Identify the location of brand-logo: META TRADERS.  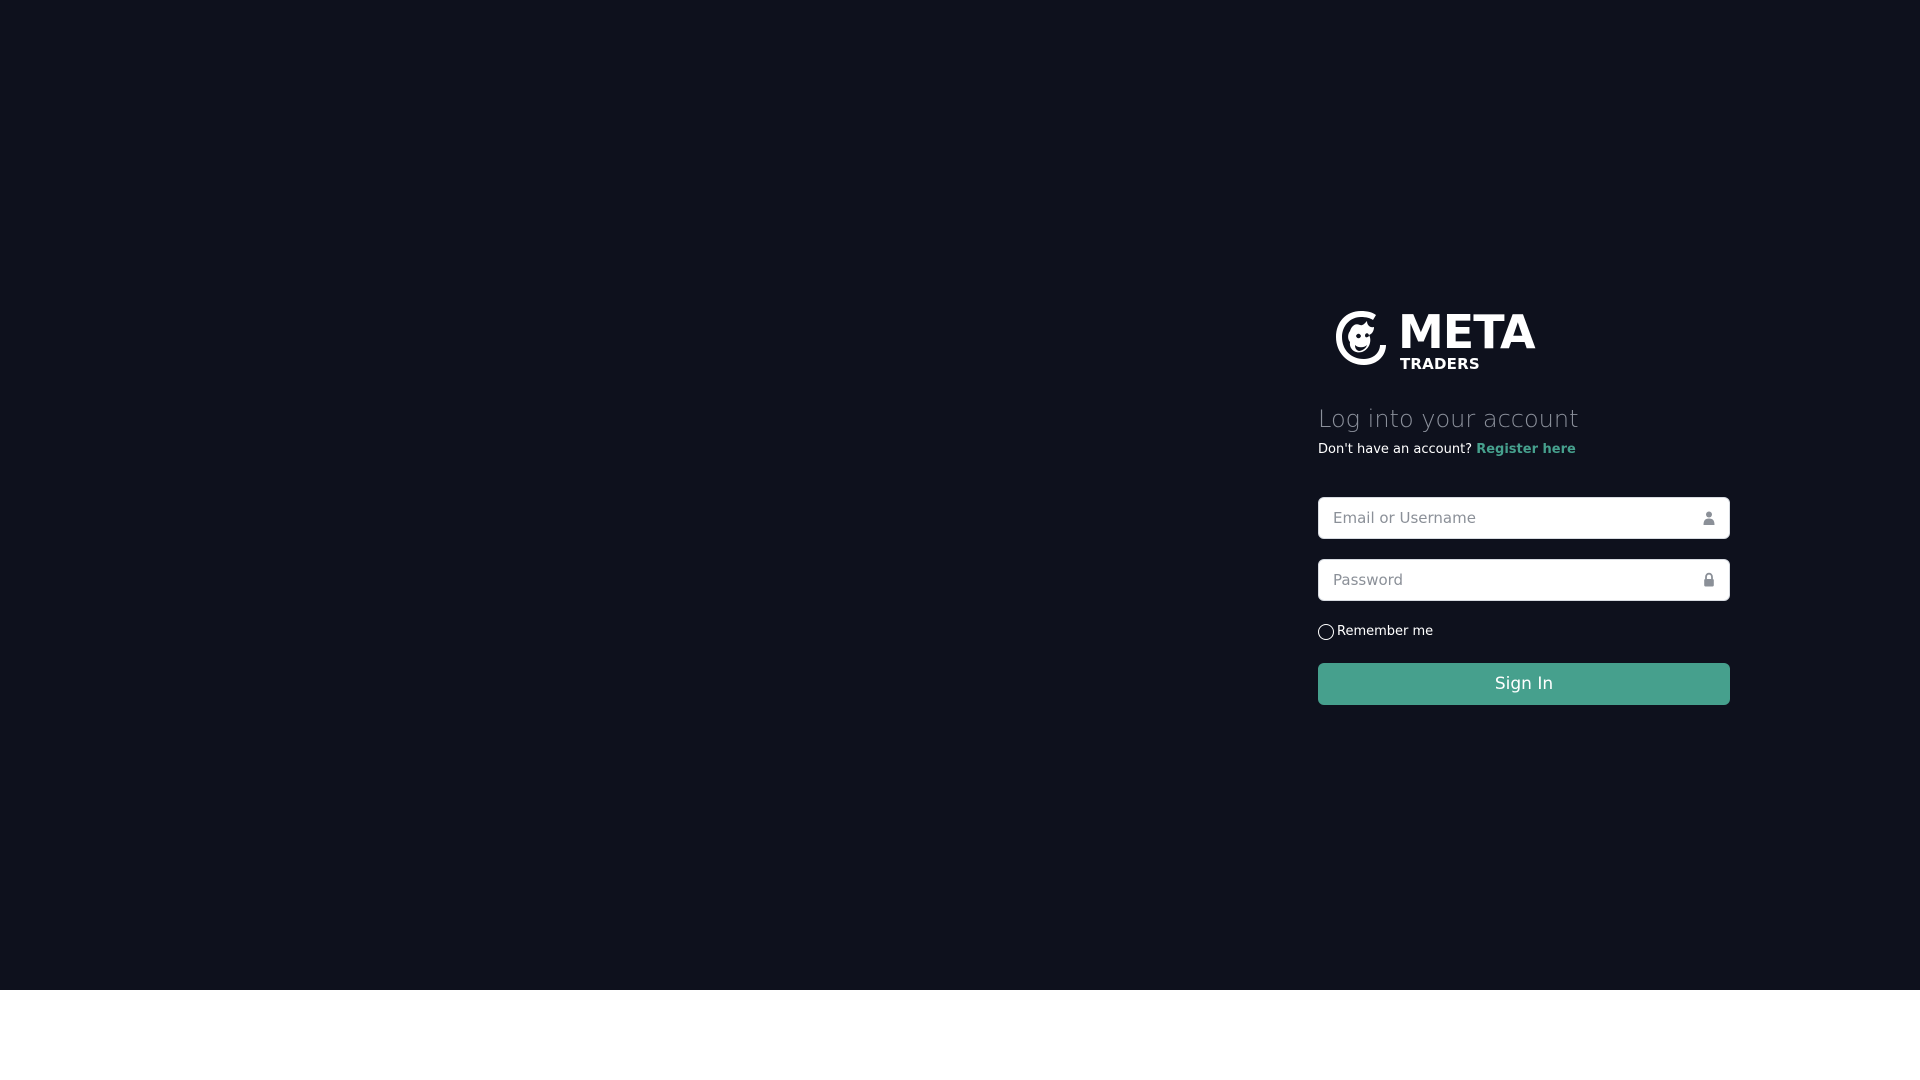
(1528, 340).